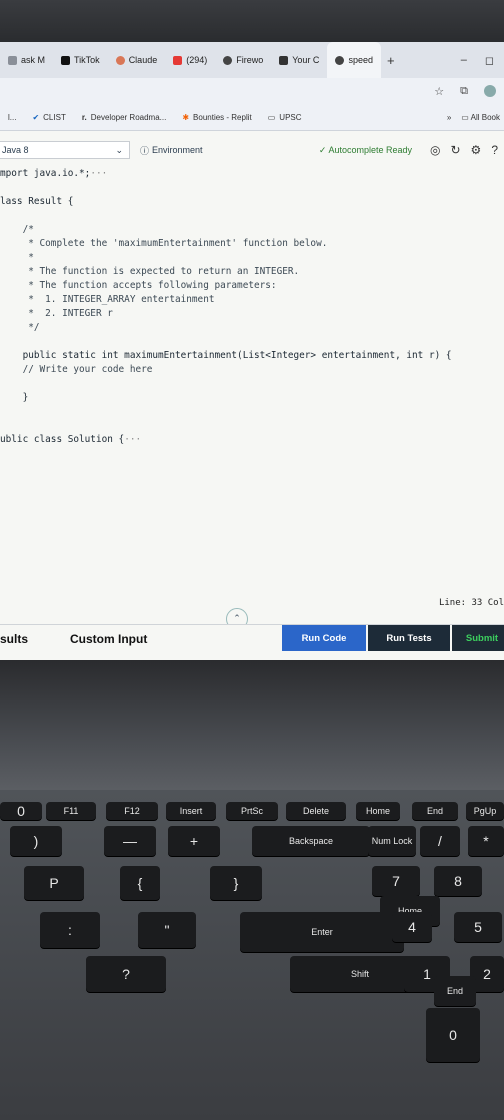 The height and width of the screenshot is (1120, 504). Describe the element at coordinates (21, 811) in the screenshot. I see `keyboard-key: 0` at that location.